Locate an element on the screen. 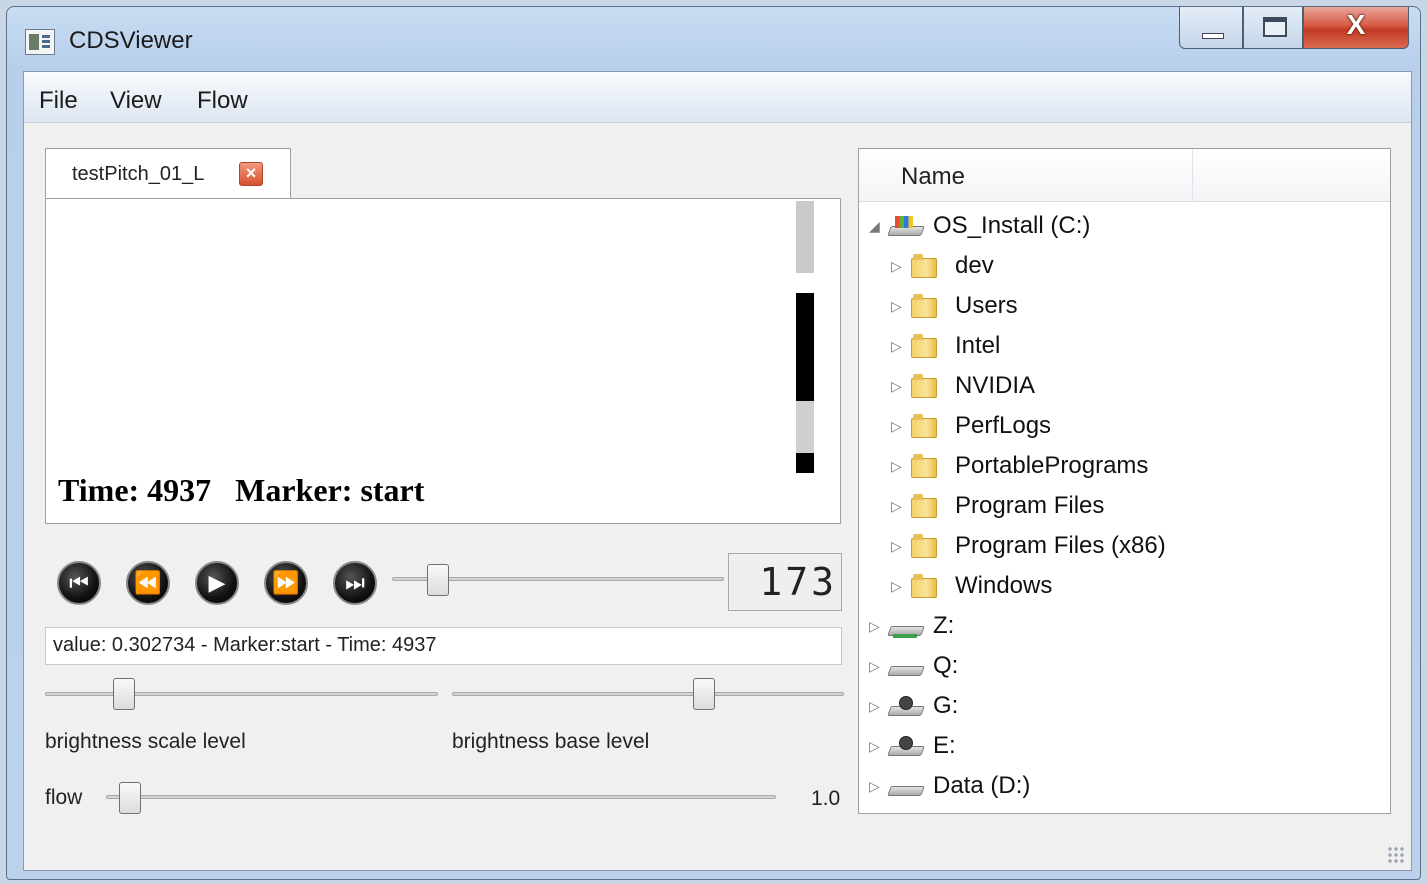  tree-item: ▷ Intel is located at coordinates (1124, 346).